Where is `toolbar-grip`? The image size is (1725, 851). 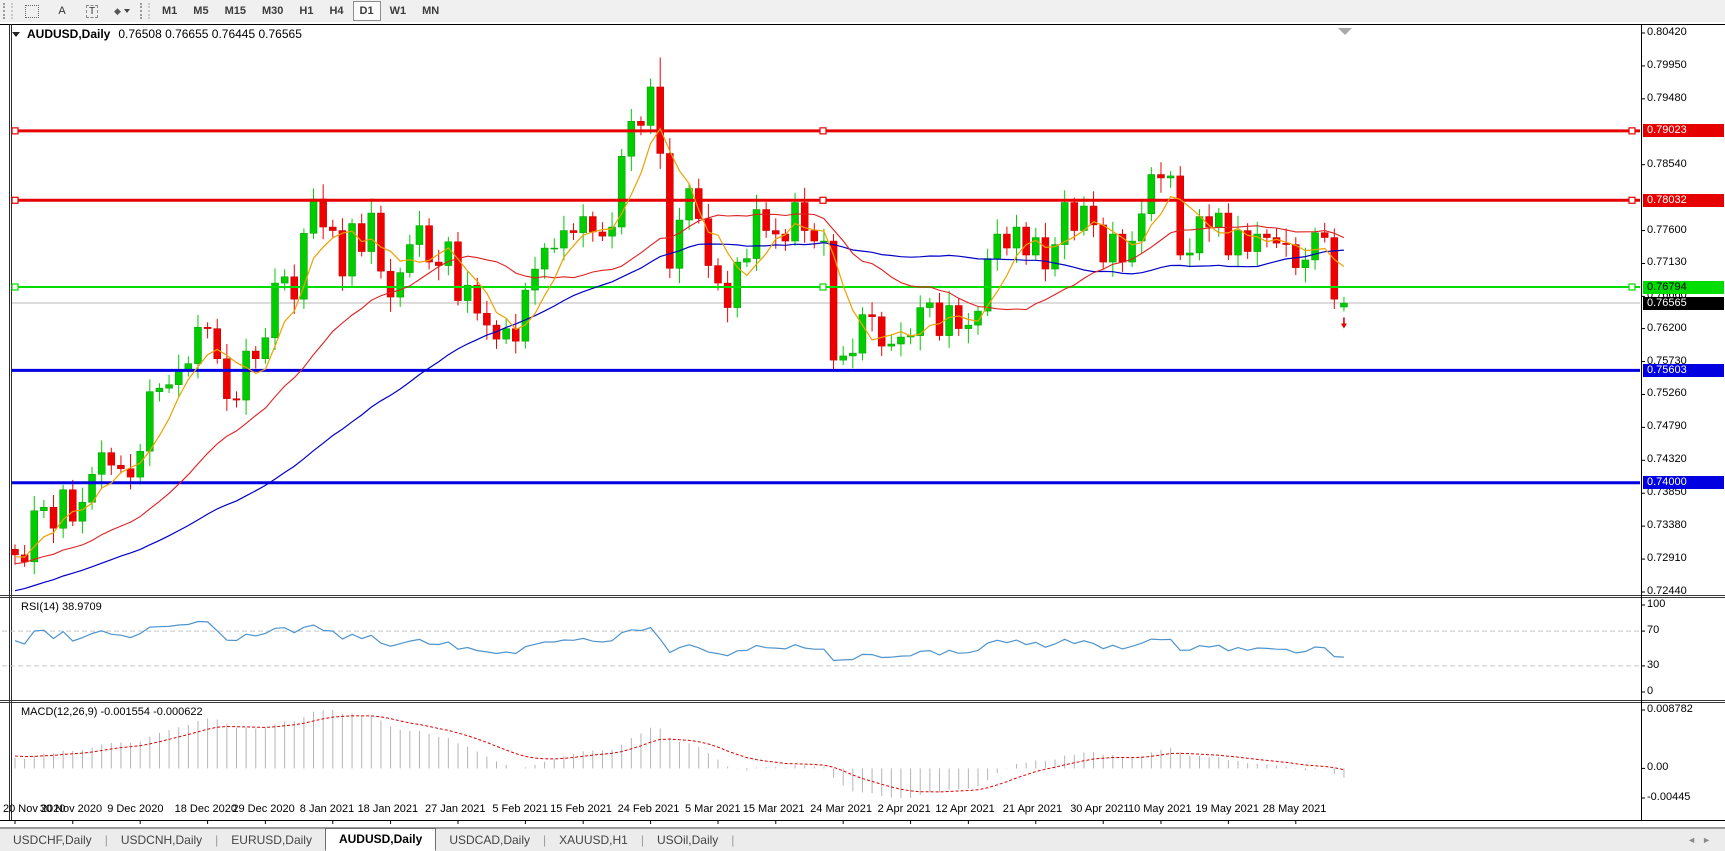 toolbar-grip is located at coordinates (8, 11).